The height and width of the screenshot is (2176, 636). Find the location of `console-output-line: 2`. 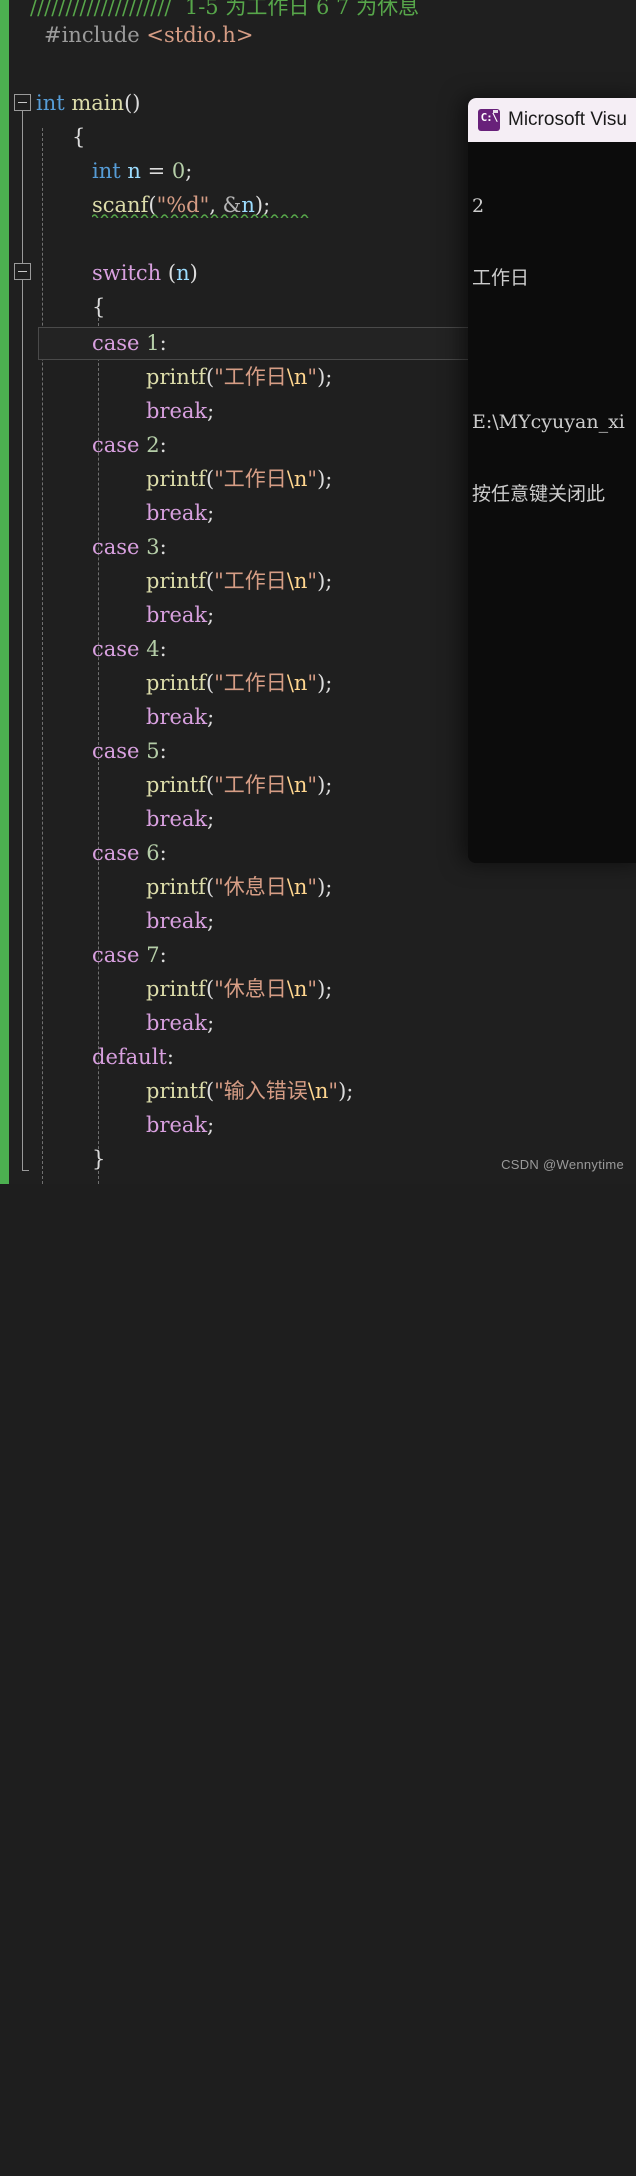

console-output-line: 2 is located at coordinates (478, 206).